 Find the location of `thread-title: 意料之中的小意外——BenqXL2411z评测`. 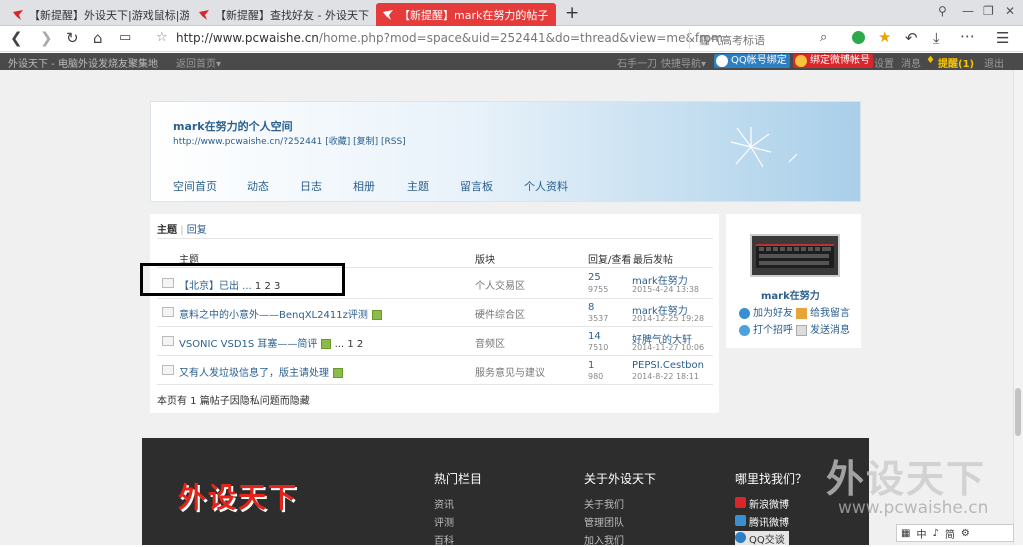

thread-title: 意料之中的小意外——BenqXL2411z评测 is located at coordinates (280, 313).